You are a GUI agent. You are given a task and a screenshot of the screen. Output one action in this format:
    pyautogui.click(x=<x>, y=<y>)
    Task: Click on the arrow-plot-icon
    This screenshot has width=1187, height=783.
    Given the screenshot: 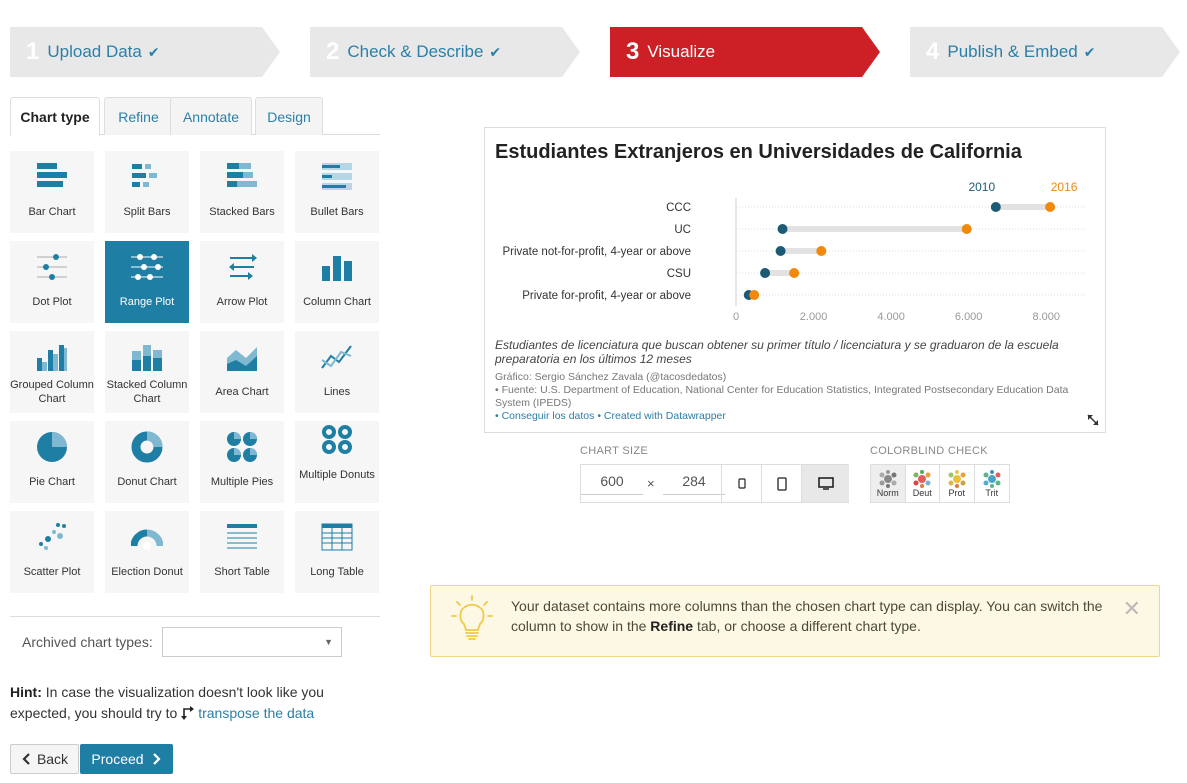 What is the action you would take?
    pyautogui.click(x=243, y=267)
    